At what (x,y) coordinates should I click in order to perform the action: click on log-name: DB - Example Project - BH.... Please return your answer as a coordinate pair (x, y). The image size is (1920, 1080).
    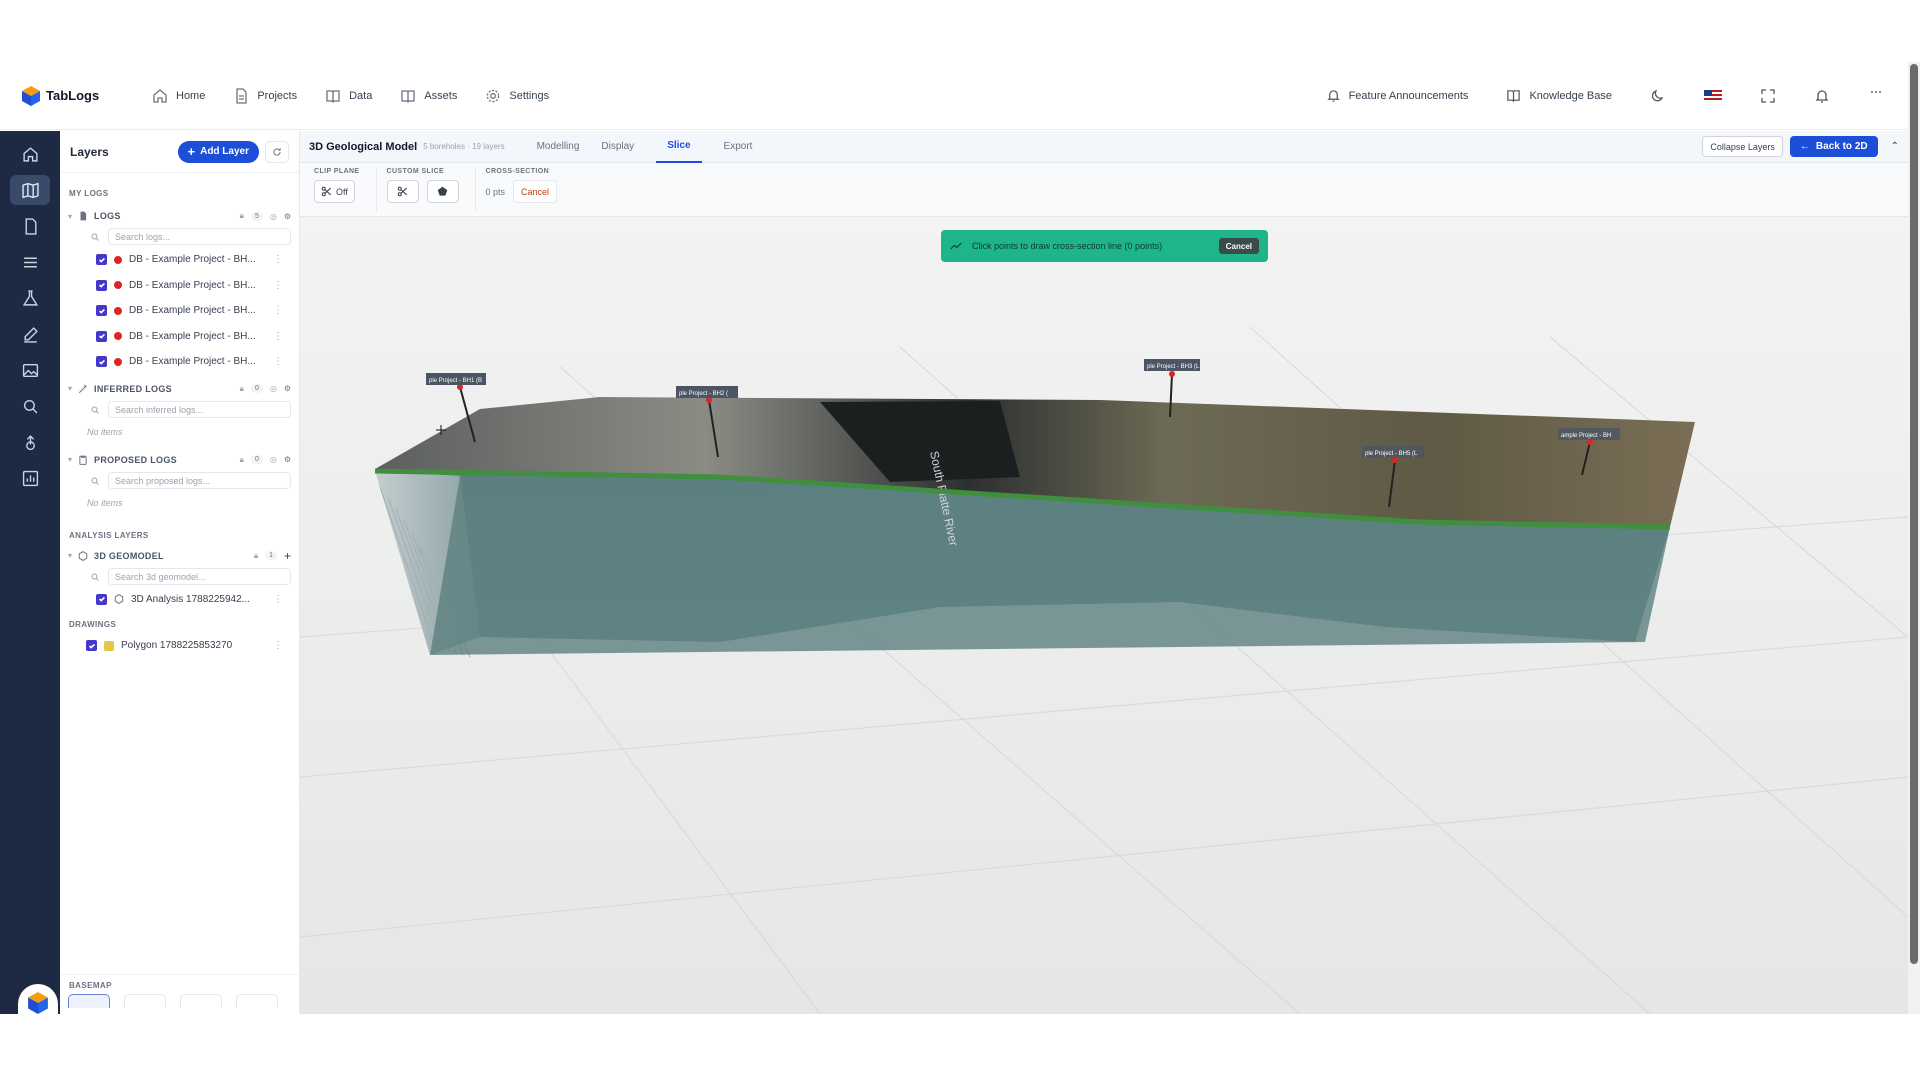
    Looking at the image, I should click on (192, 336).